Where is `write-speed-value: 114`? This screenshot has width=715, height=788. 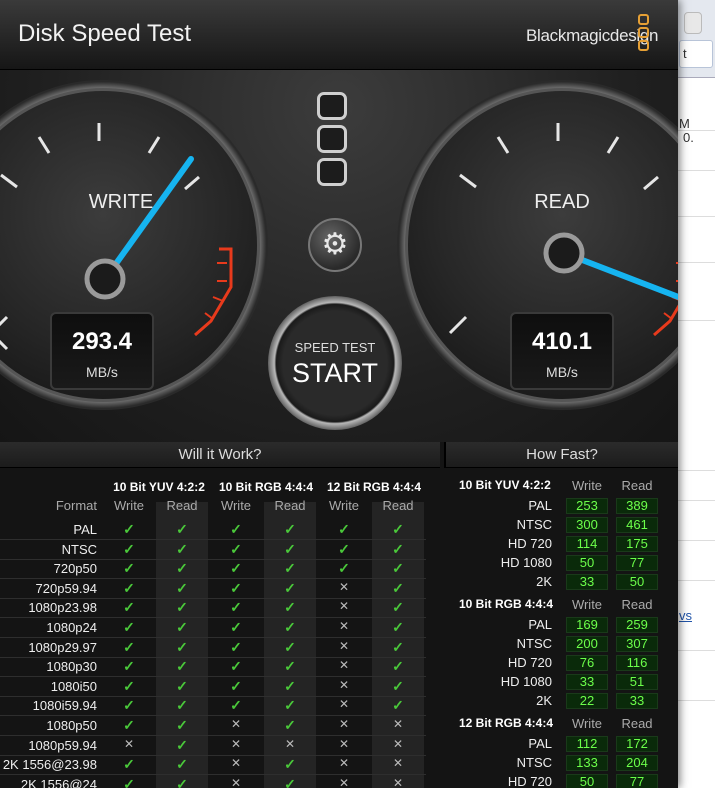 write-speed-value: 114 is located at coordinates (587, 544).